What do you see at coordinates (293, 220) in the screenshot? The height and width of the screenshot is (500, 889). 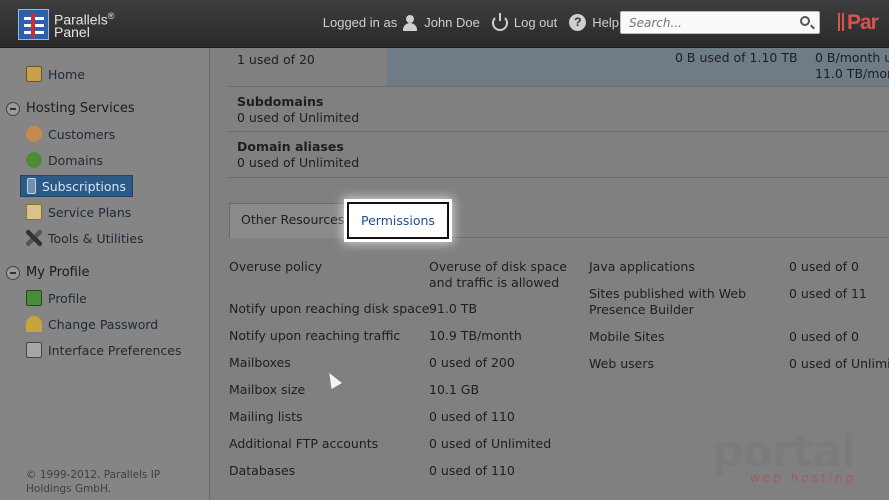 I see `tab-other-resources: Other Resources` at bounding box center [293, 220].